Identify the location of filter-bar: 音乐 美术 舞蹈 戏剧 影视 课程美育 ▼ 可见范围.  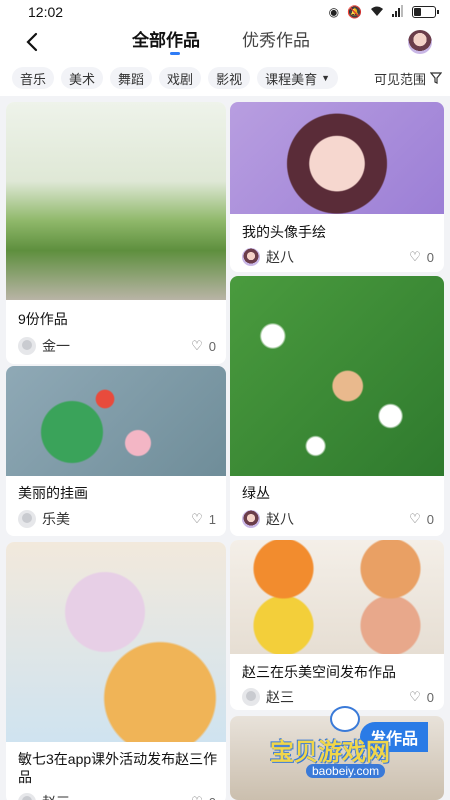
(225, 78).